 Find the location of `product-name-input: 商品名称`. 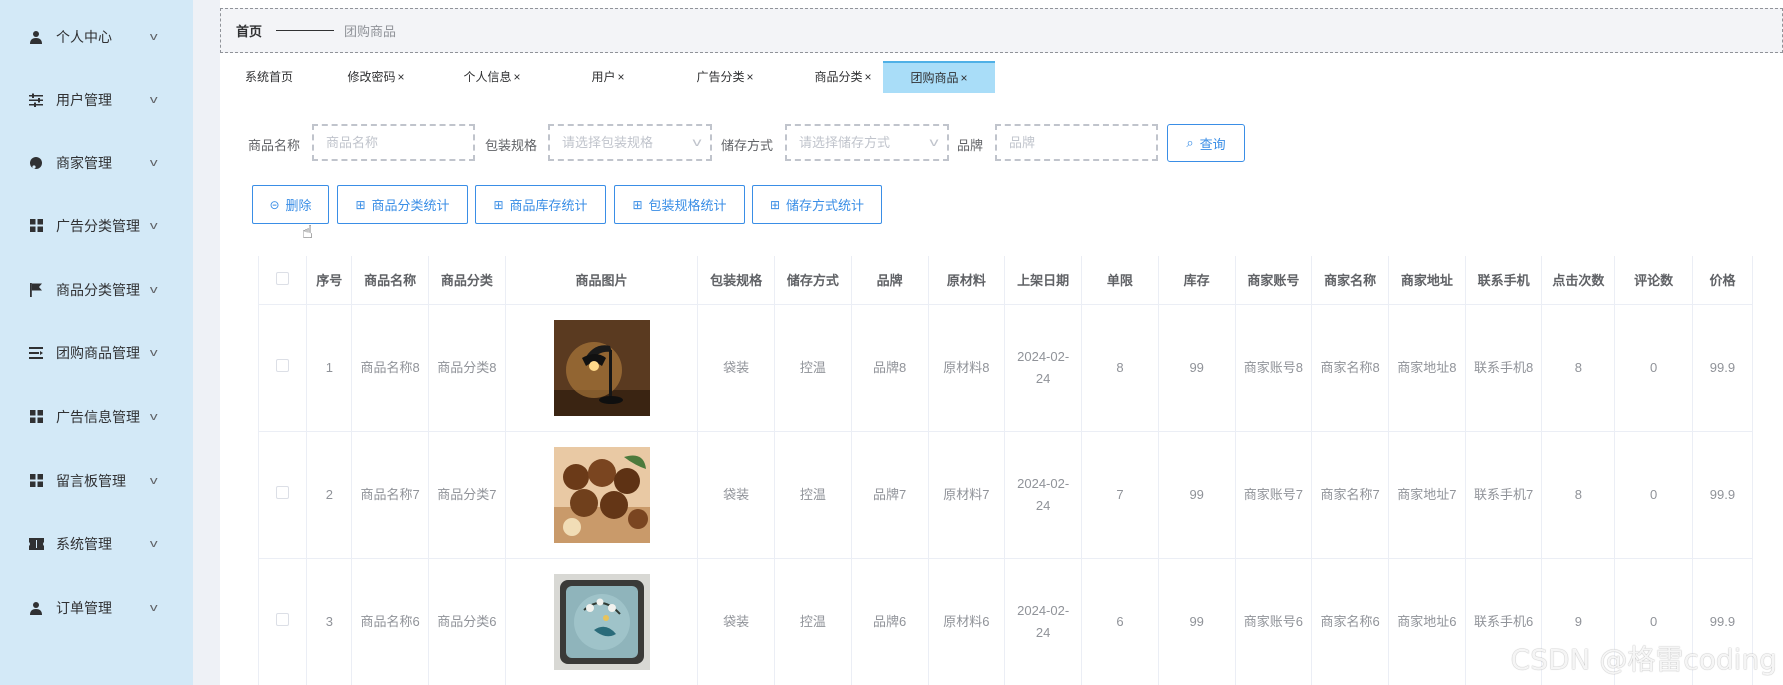

product-name-input: 商品名称 is located at coordinates (393, 142).